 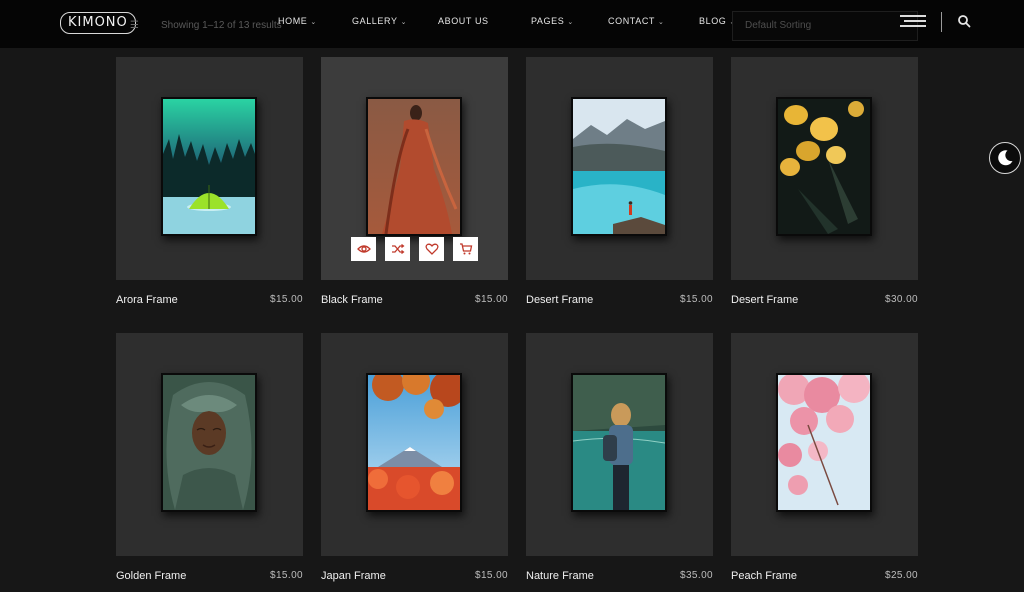 What do you see at coordinates (913, 22) in the screenshot?
I see `hamburger-icon` at bounding box center [913, 22].